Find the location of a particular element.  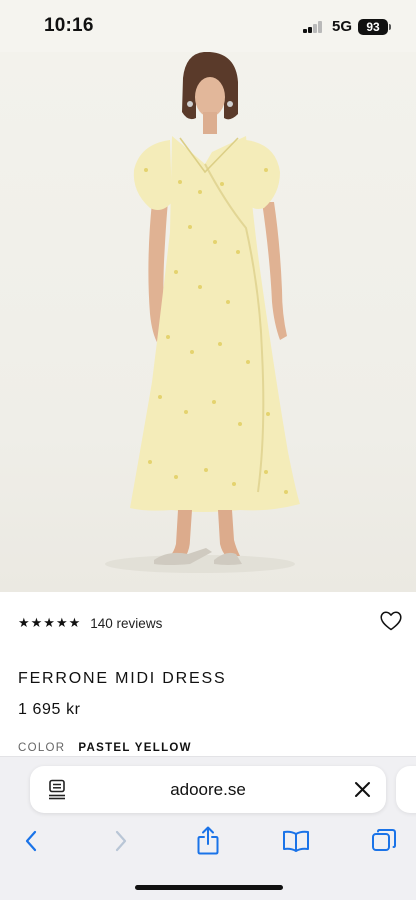

share-button is located at coordinates (208, 841).